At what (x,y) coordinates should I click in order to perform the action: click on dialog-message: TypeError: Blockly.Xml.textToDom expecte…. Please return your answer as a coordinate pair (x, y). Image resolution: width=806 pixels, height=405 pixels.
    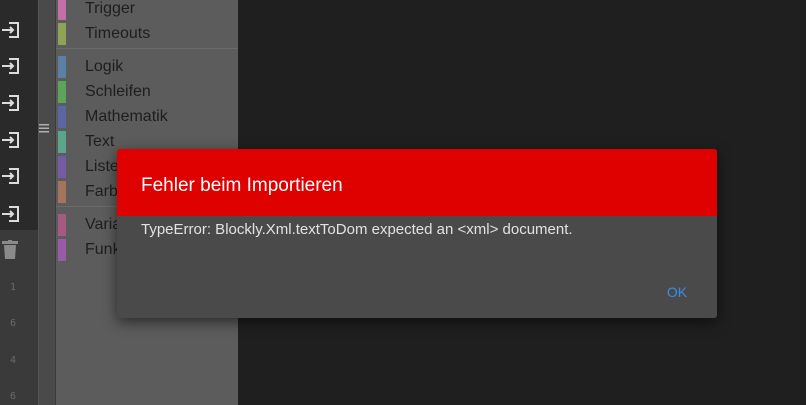
    Looking at the image, I should click on (357, 229).